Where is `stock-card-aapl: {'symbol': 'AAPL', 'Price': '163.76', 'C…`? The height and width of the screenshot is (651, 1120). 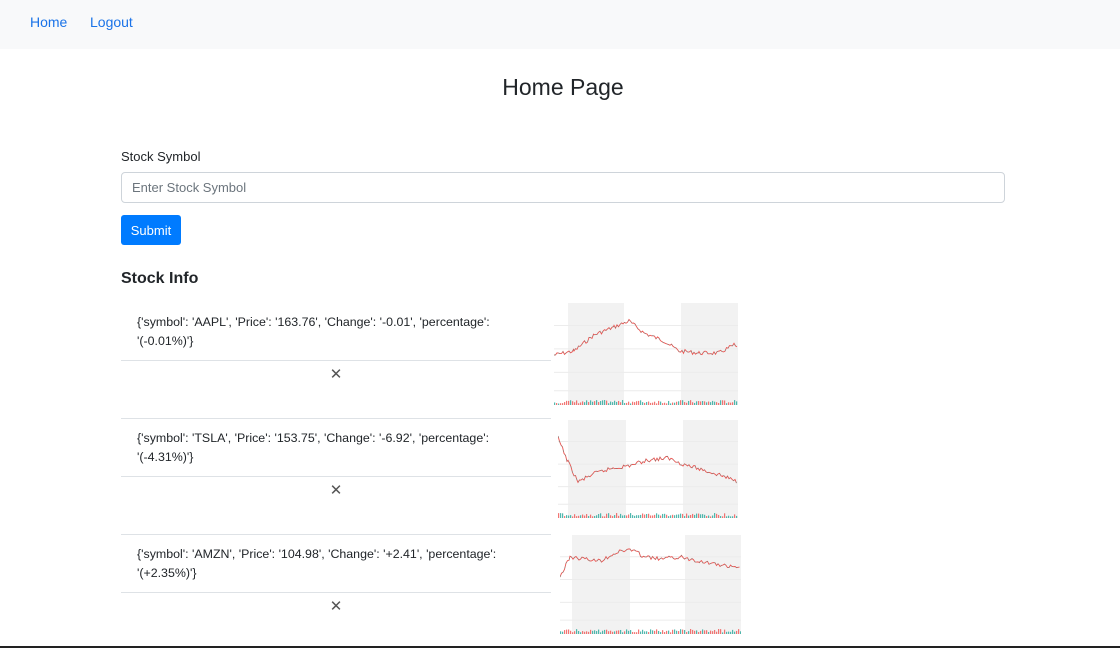 stock-card-aapl: {'symbol': 'AAPL', 'Price': '163.76', 'C… is located at coordinates (431, 361).